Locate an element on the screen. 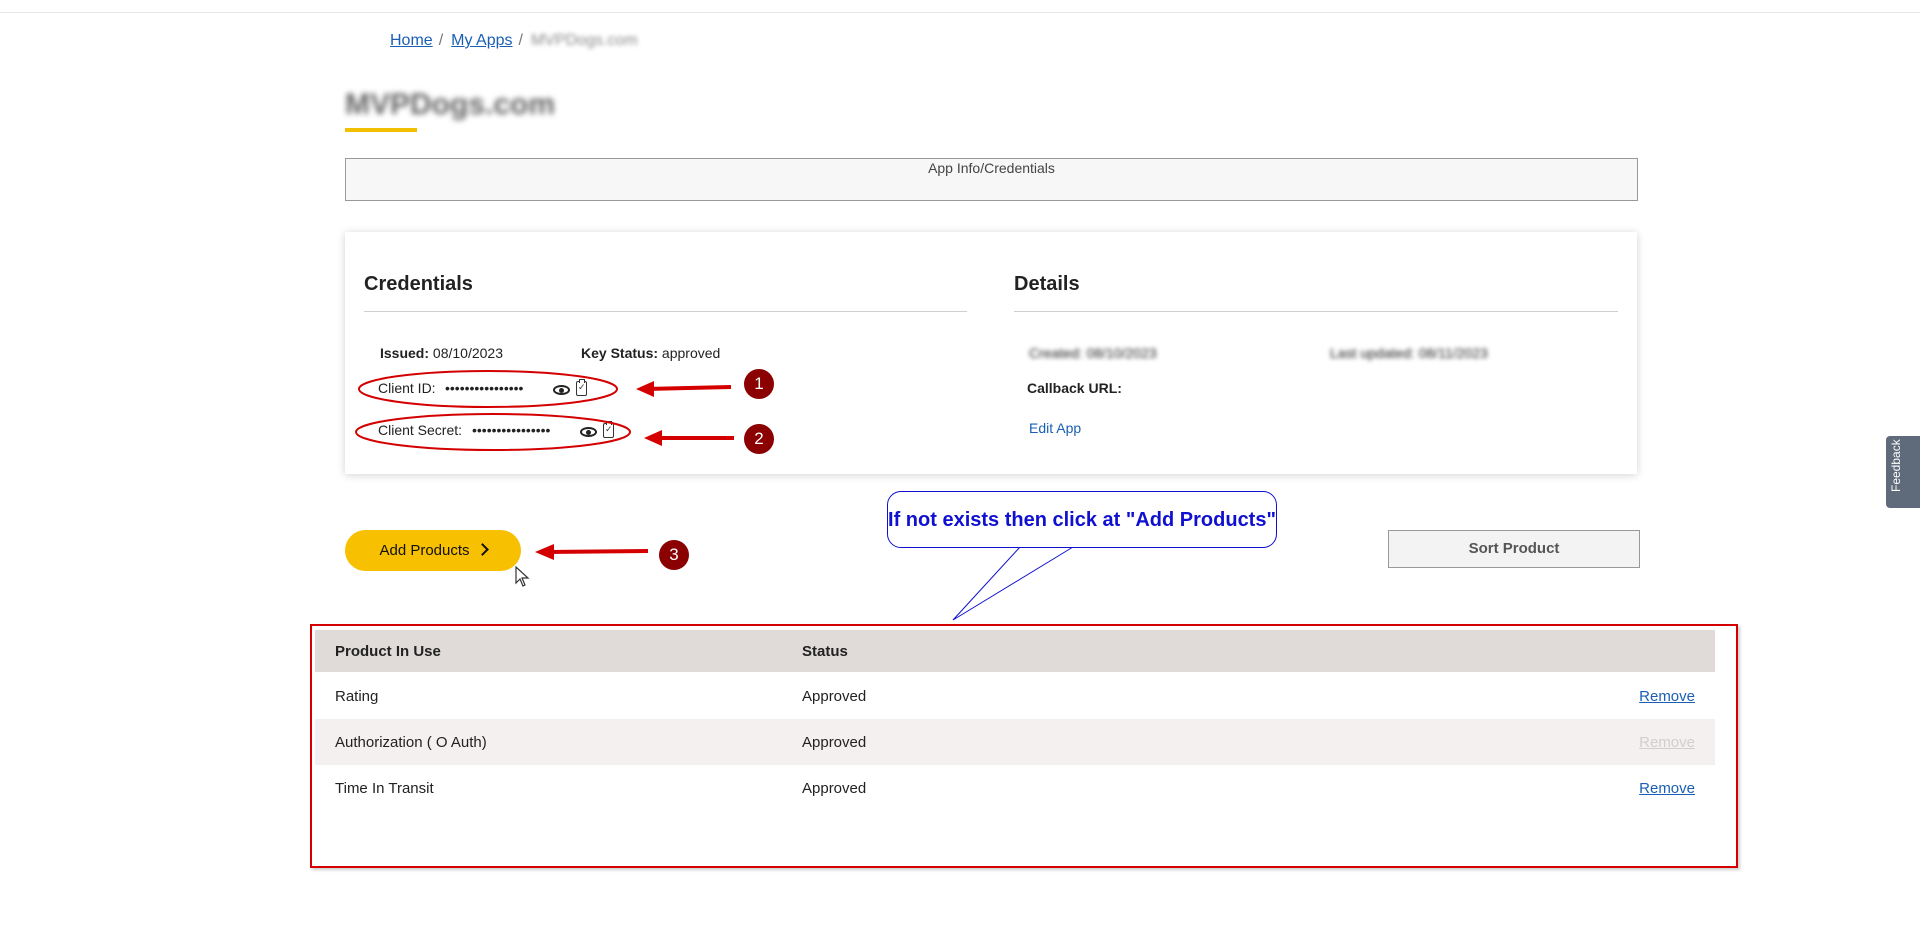 The image size is (1920, 928). mouse-cursor-icon is located at coordinates (522, 576).